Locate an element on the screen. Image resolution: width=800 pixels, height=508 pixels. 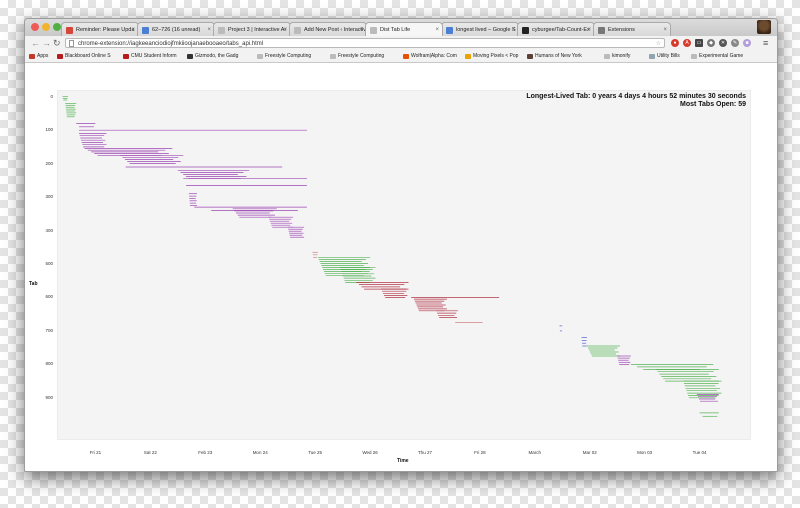
bookmark-label: Wolfram|Alpha: Com is located at coordinates (434, 56).